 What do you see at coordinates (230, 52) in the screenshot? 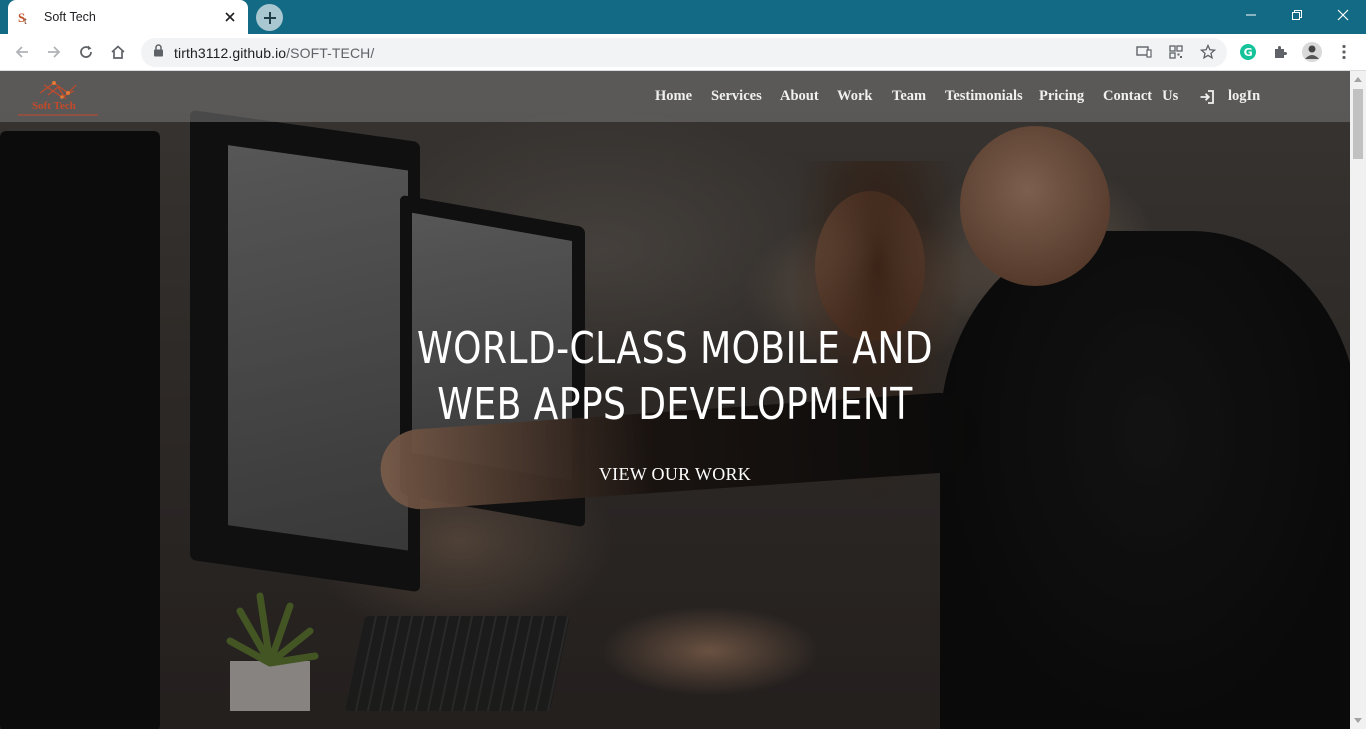
I see `url-host: tirth3112.github.io` at bounding box center [230, 52].